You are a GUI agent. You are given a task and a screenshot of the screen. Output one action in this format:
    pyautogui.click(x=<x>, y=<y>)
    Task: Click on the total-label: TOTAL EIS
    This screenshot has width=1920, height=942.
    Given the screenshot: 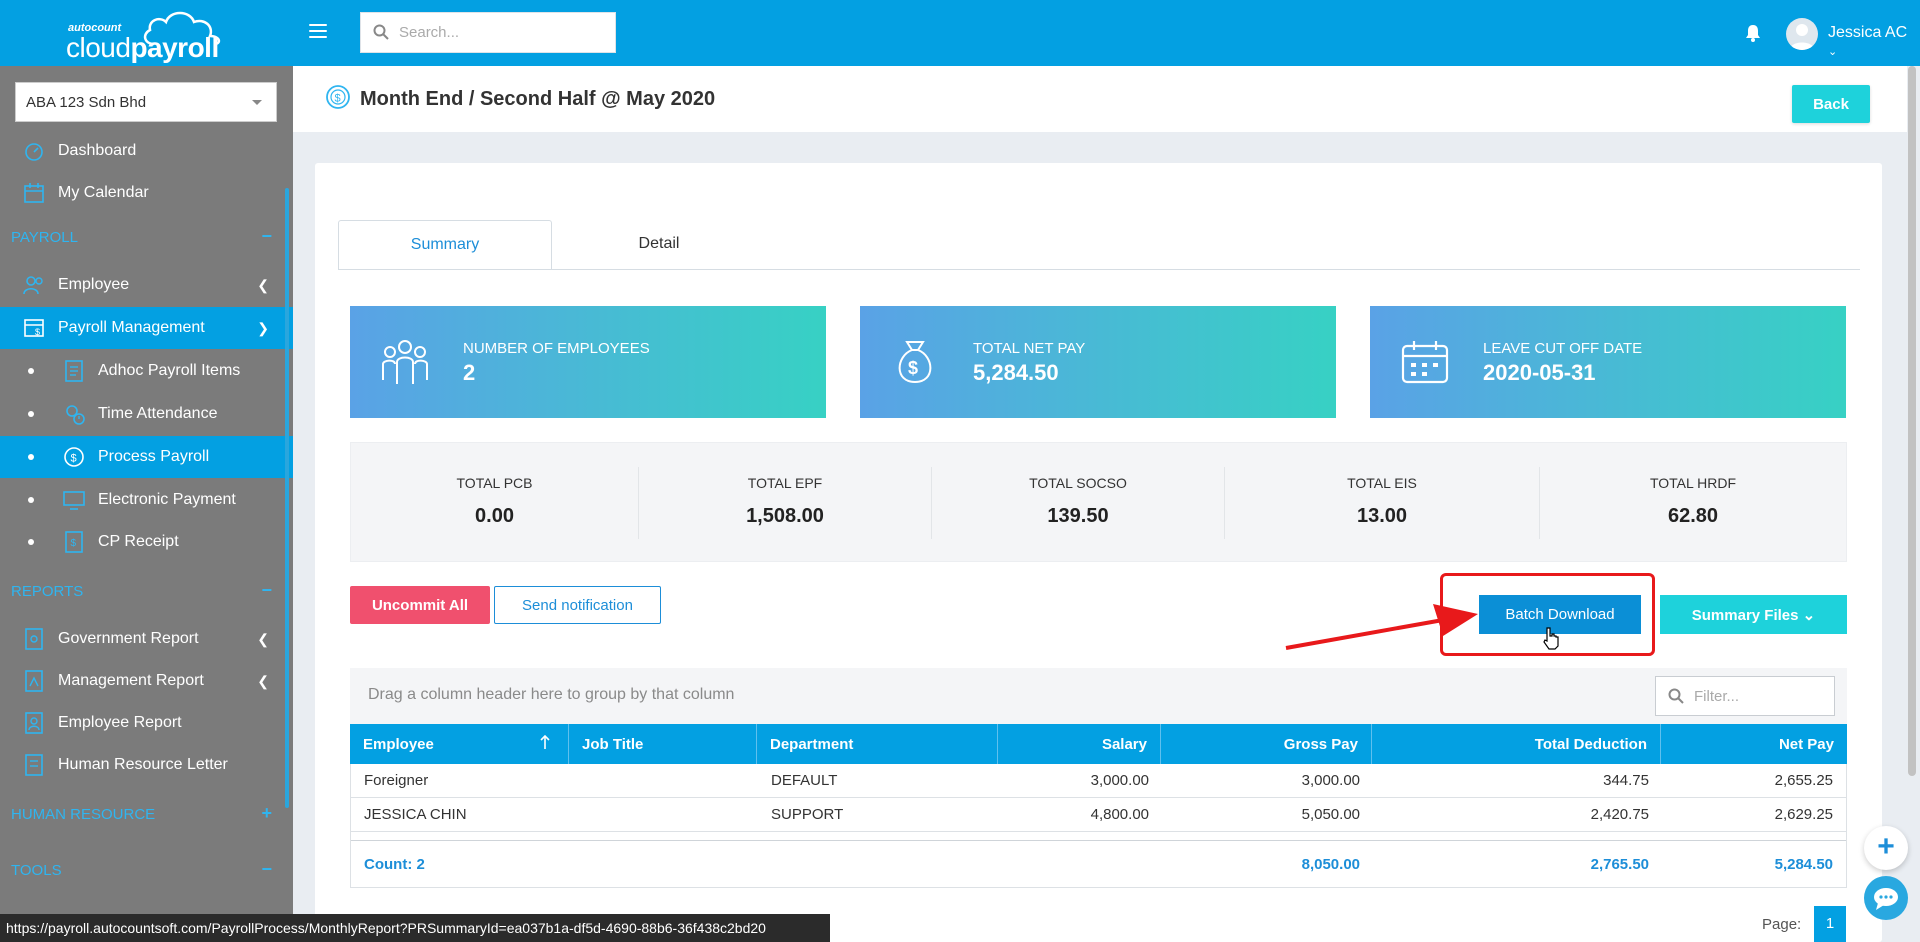 What is the action you would take?
    pyautogui.click(x=1382, y=483)
    